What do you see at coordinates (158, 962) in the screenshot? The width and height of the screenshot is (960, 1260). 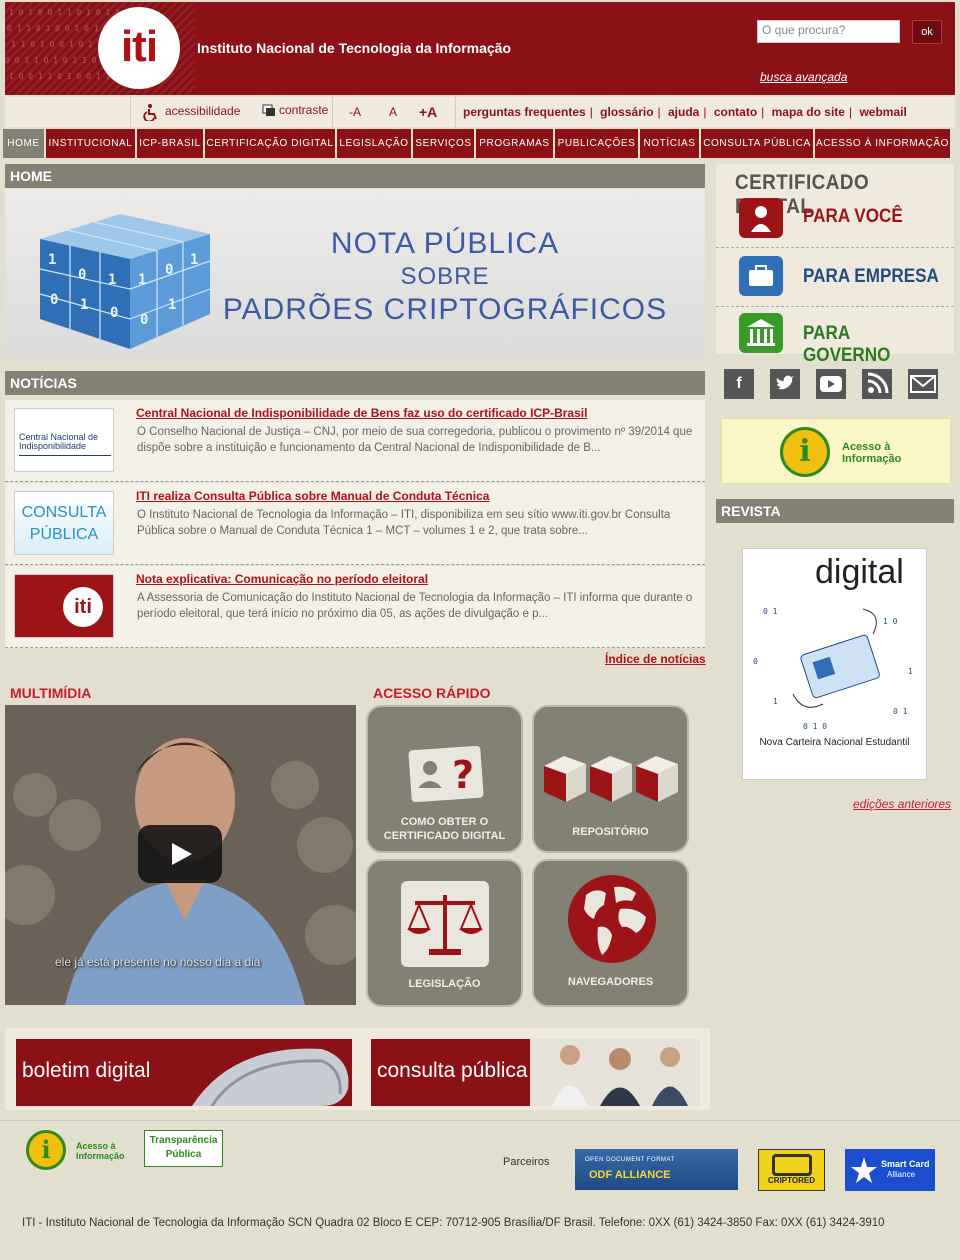 I see `video-caption: ele já está presente no nosso dia a dia` at bounding box center [158, 962].